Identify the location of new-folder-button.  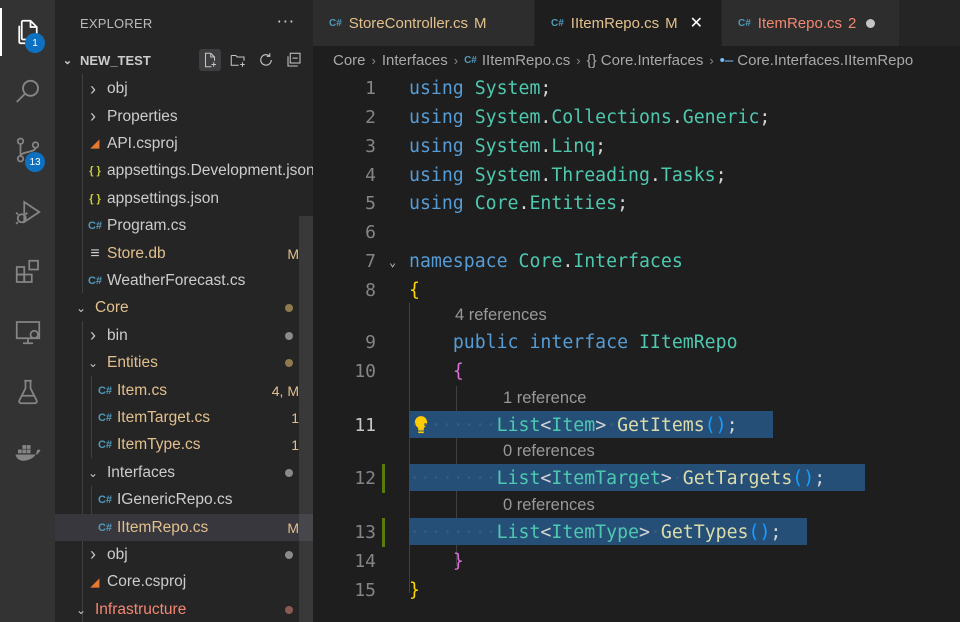
(238, 60).